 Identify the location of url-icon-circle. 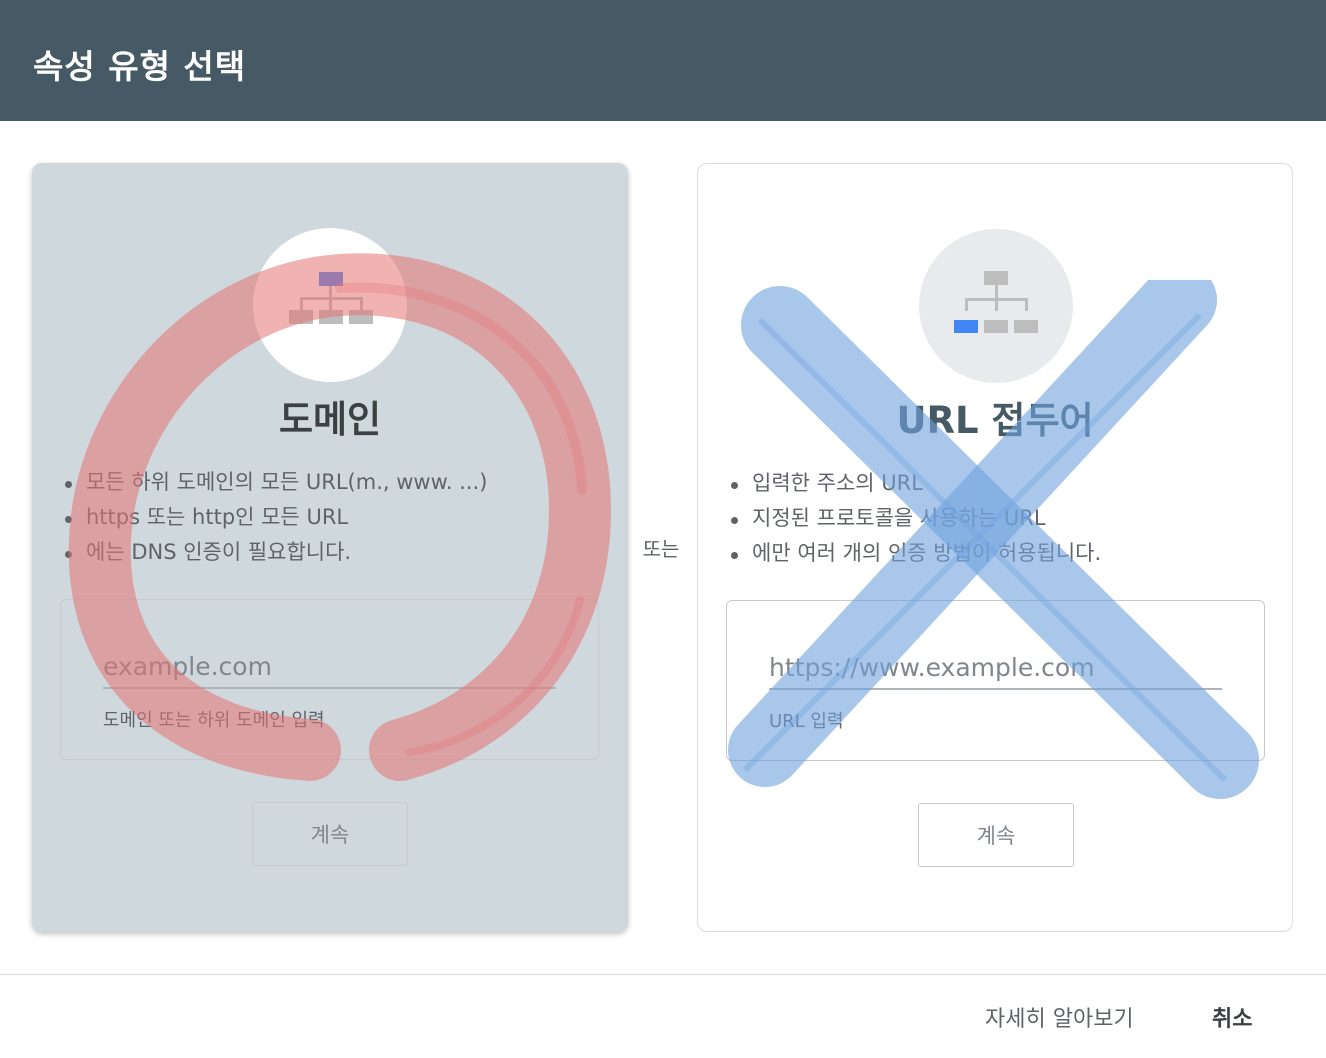
(996, 306).